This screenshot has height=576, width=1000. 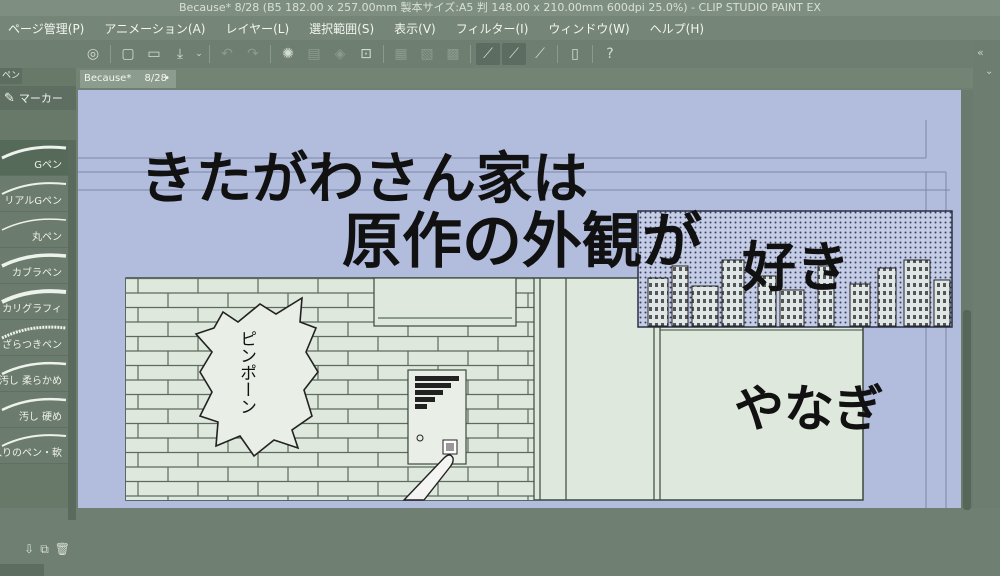 What do you see at coordinates (128, 54) in the screenshot?
I see `new-file-icon: ▢` at bounding box center [128, 54].